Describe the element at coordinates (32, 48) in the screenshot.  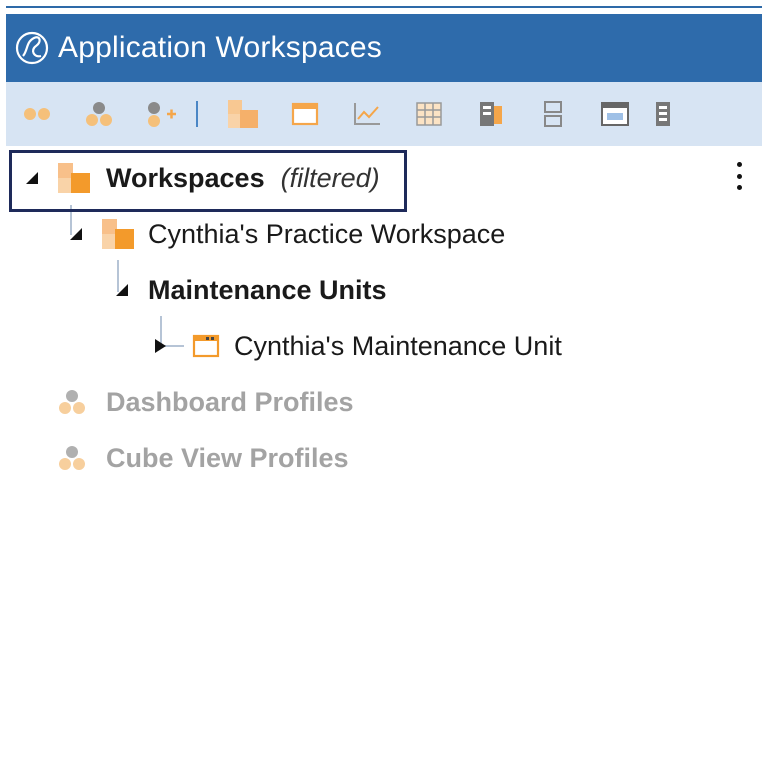
I see `onestream-logo-icon` at that location.